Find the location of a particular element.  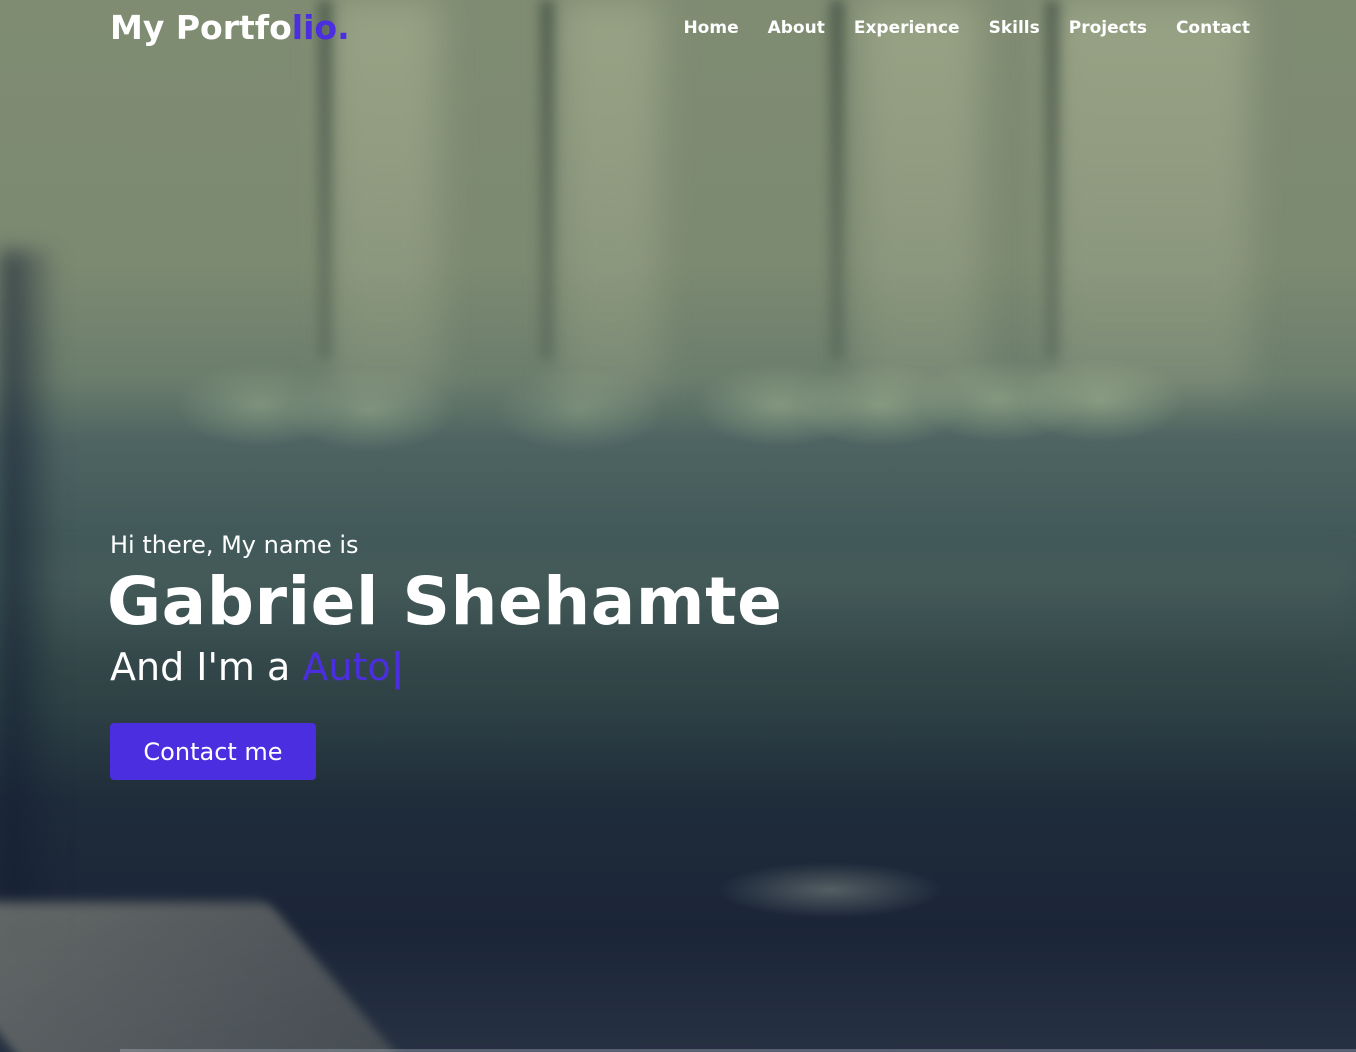

typing-cursor: | is located at coordinates (397, 667).